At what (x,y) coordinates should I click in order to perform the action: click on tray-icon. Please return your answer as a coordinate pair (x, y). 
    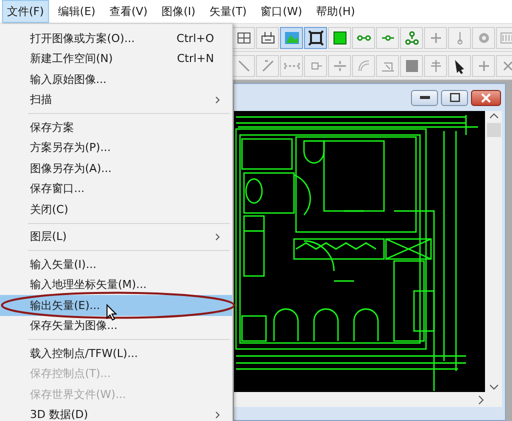
    Looking at the image, I should click on (268, 38).